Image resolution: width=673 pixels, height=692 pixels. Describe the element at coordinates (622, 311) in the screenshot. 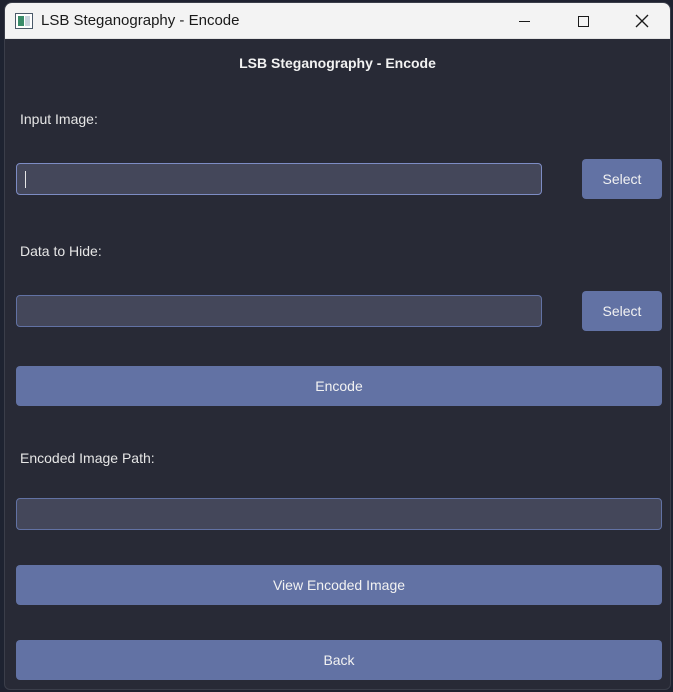

I see `select-data-button: Select` at that location.